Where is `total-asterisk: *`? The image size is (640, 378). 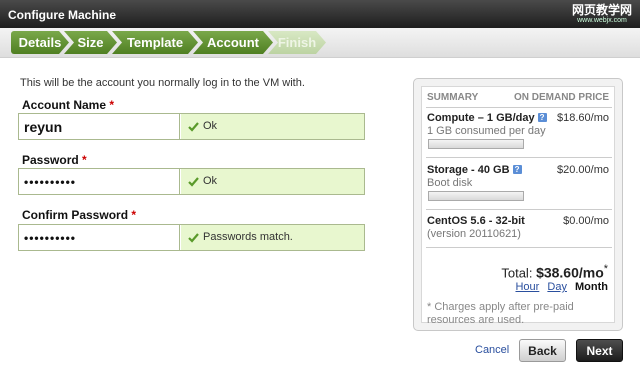 total-asterisk: * is located at coordinates (605, 269).